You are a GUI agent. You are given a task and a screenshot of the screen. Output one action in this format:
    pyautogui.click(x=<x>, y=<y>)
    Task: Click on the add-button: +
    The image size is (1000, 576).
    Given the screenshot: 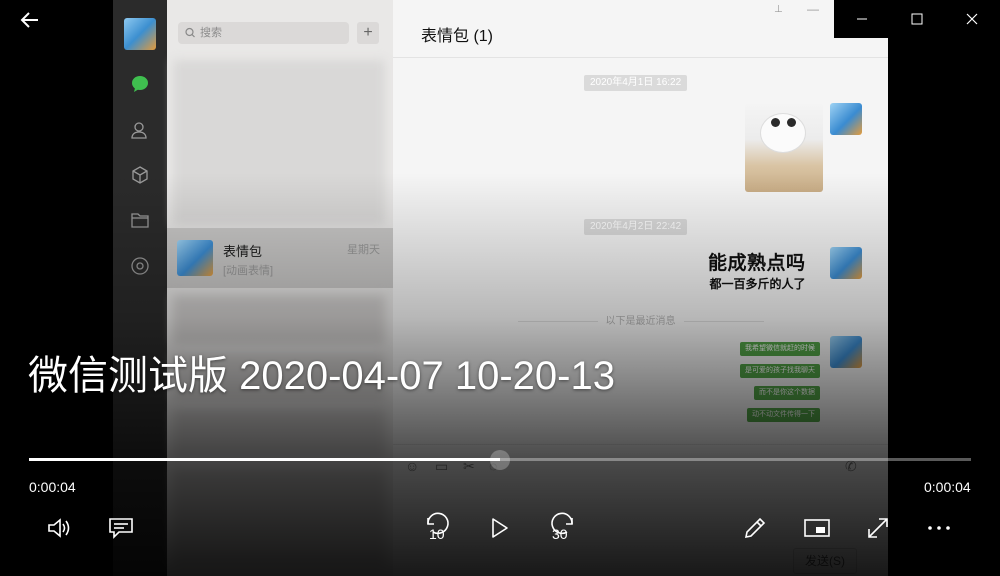 What is the action you would take?
    pyautogui.click(x=368, y=33)
    